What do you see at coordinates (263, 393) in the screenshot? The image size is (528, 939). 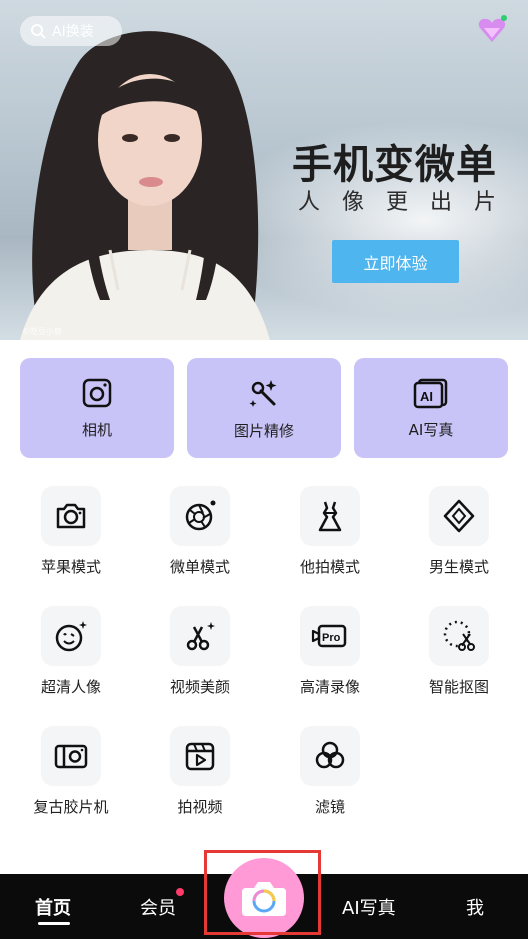 I see `magic-wand-icon` at bounding box center [263, 393].